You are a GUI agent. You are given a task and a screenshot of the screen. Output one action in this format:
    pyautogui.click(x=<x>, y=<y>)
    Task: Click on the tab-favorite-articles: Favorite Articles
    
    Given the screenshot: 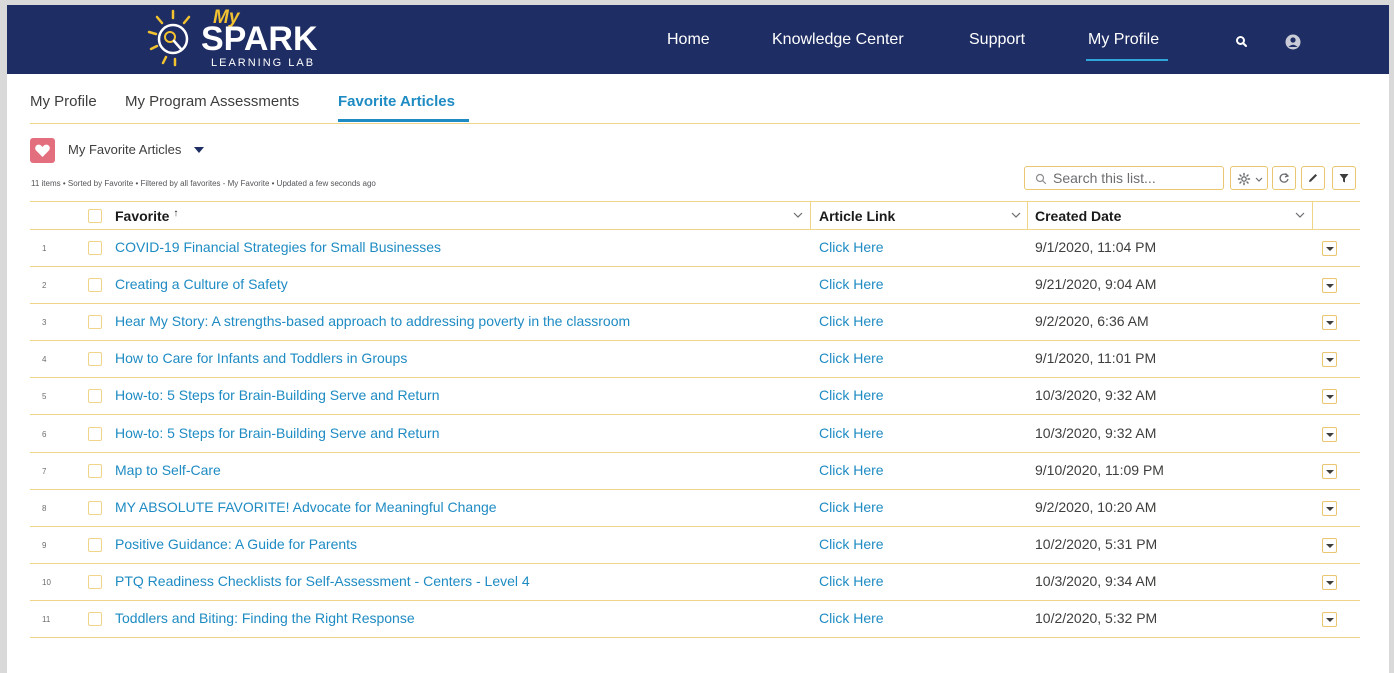 What is the action you would take?
    pyautogui.click(x=396, y=101)
    